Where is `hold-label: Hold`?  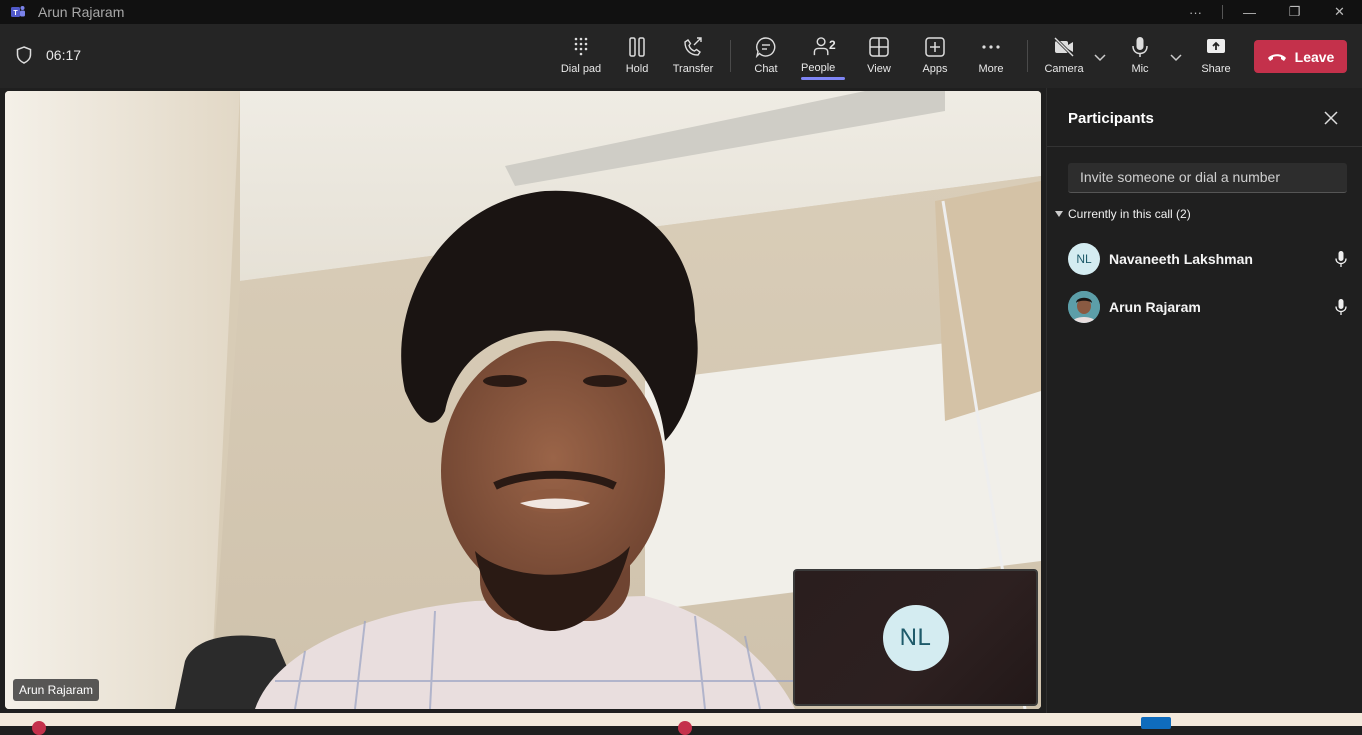 hold-label: Hold is located at coordinates (637, 69).